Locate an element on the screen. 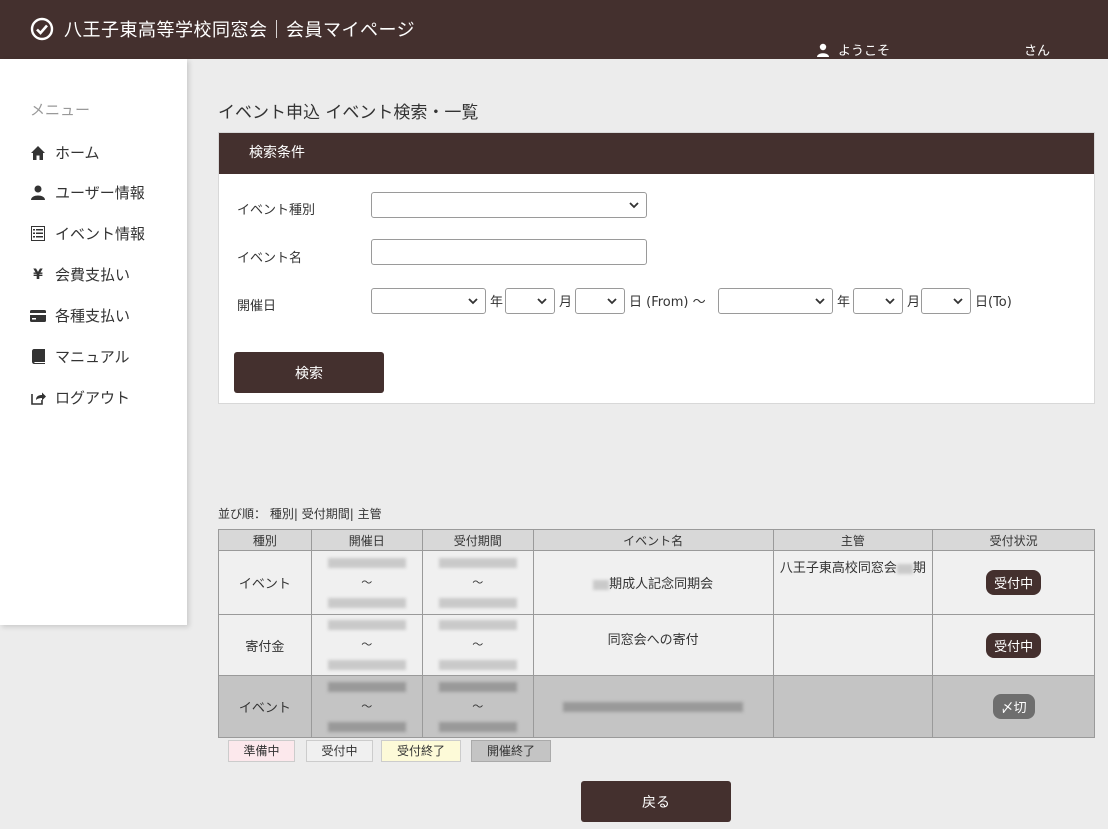  year-label: 年 is located at coordinates (844, 302).